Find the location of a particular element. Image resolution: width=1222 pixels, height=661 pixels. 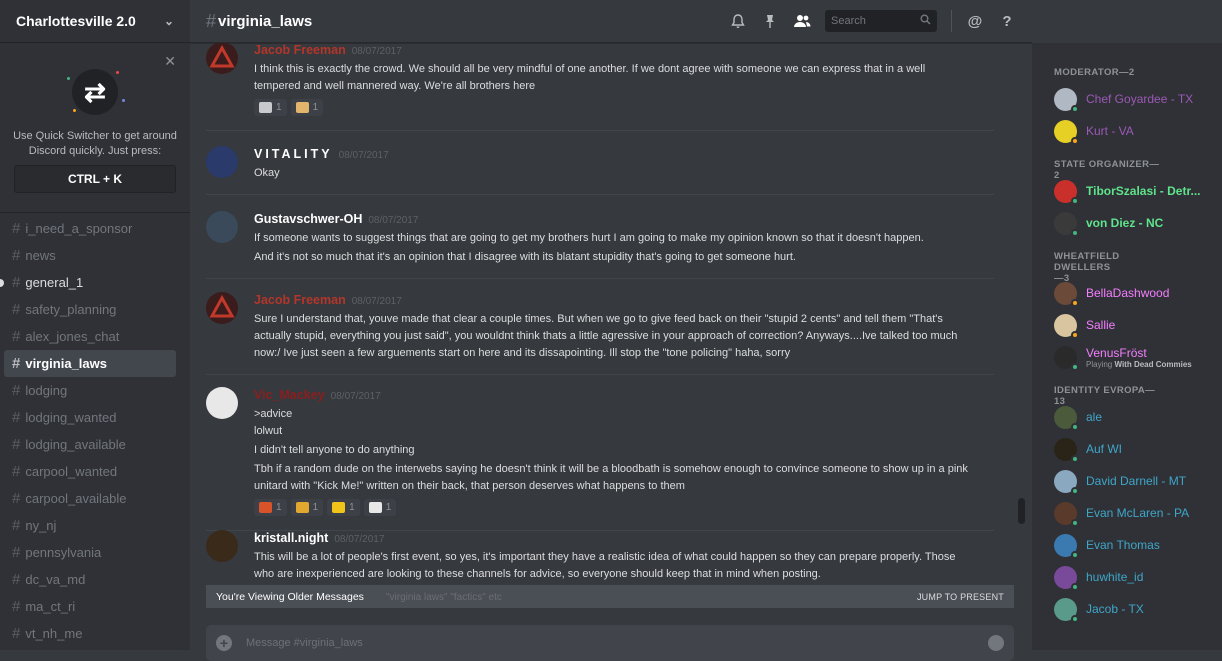

channel-i_need_a_sponsor: # i_need_a_sponsor is located at coordinates (90, 228).